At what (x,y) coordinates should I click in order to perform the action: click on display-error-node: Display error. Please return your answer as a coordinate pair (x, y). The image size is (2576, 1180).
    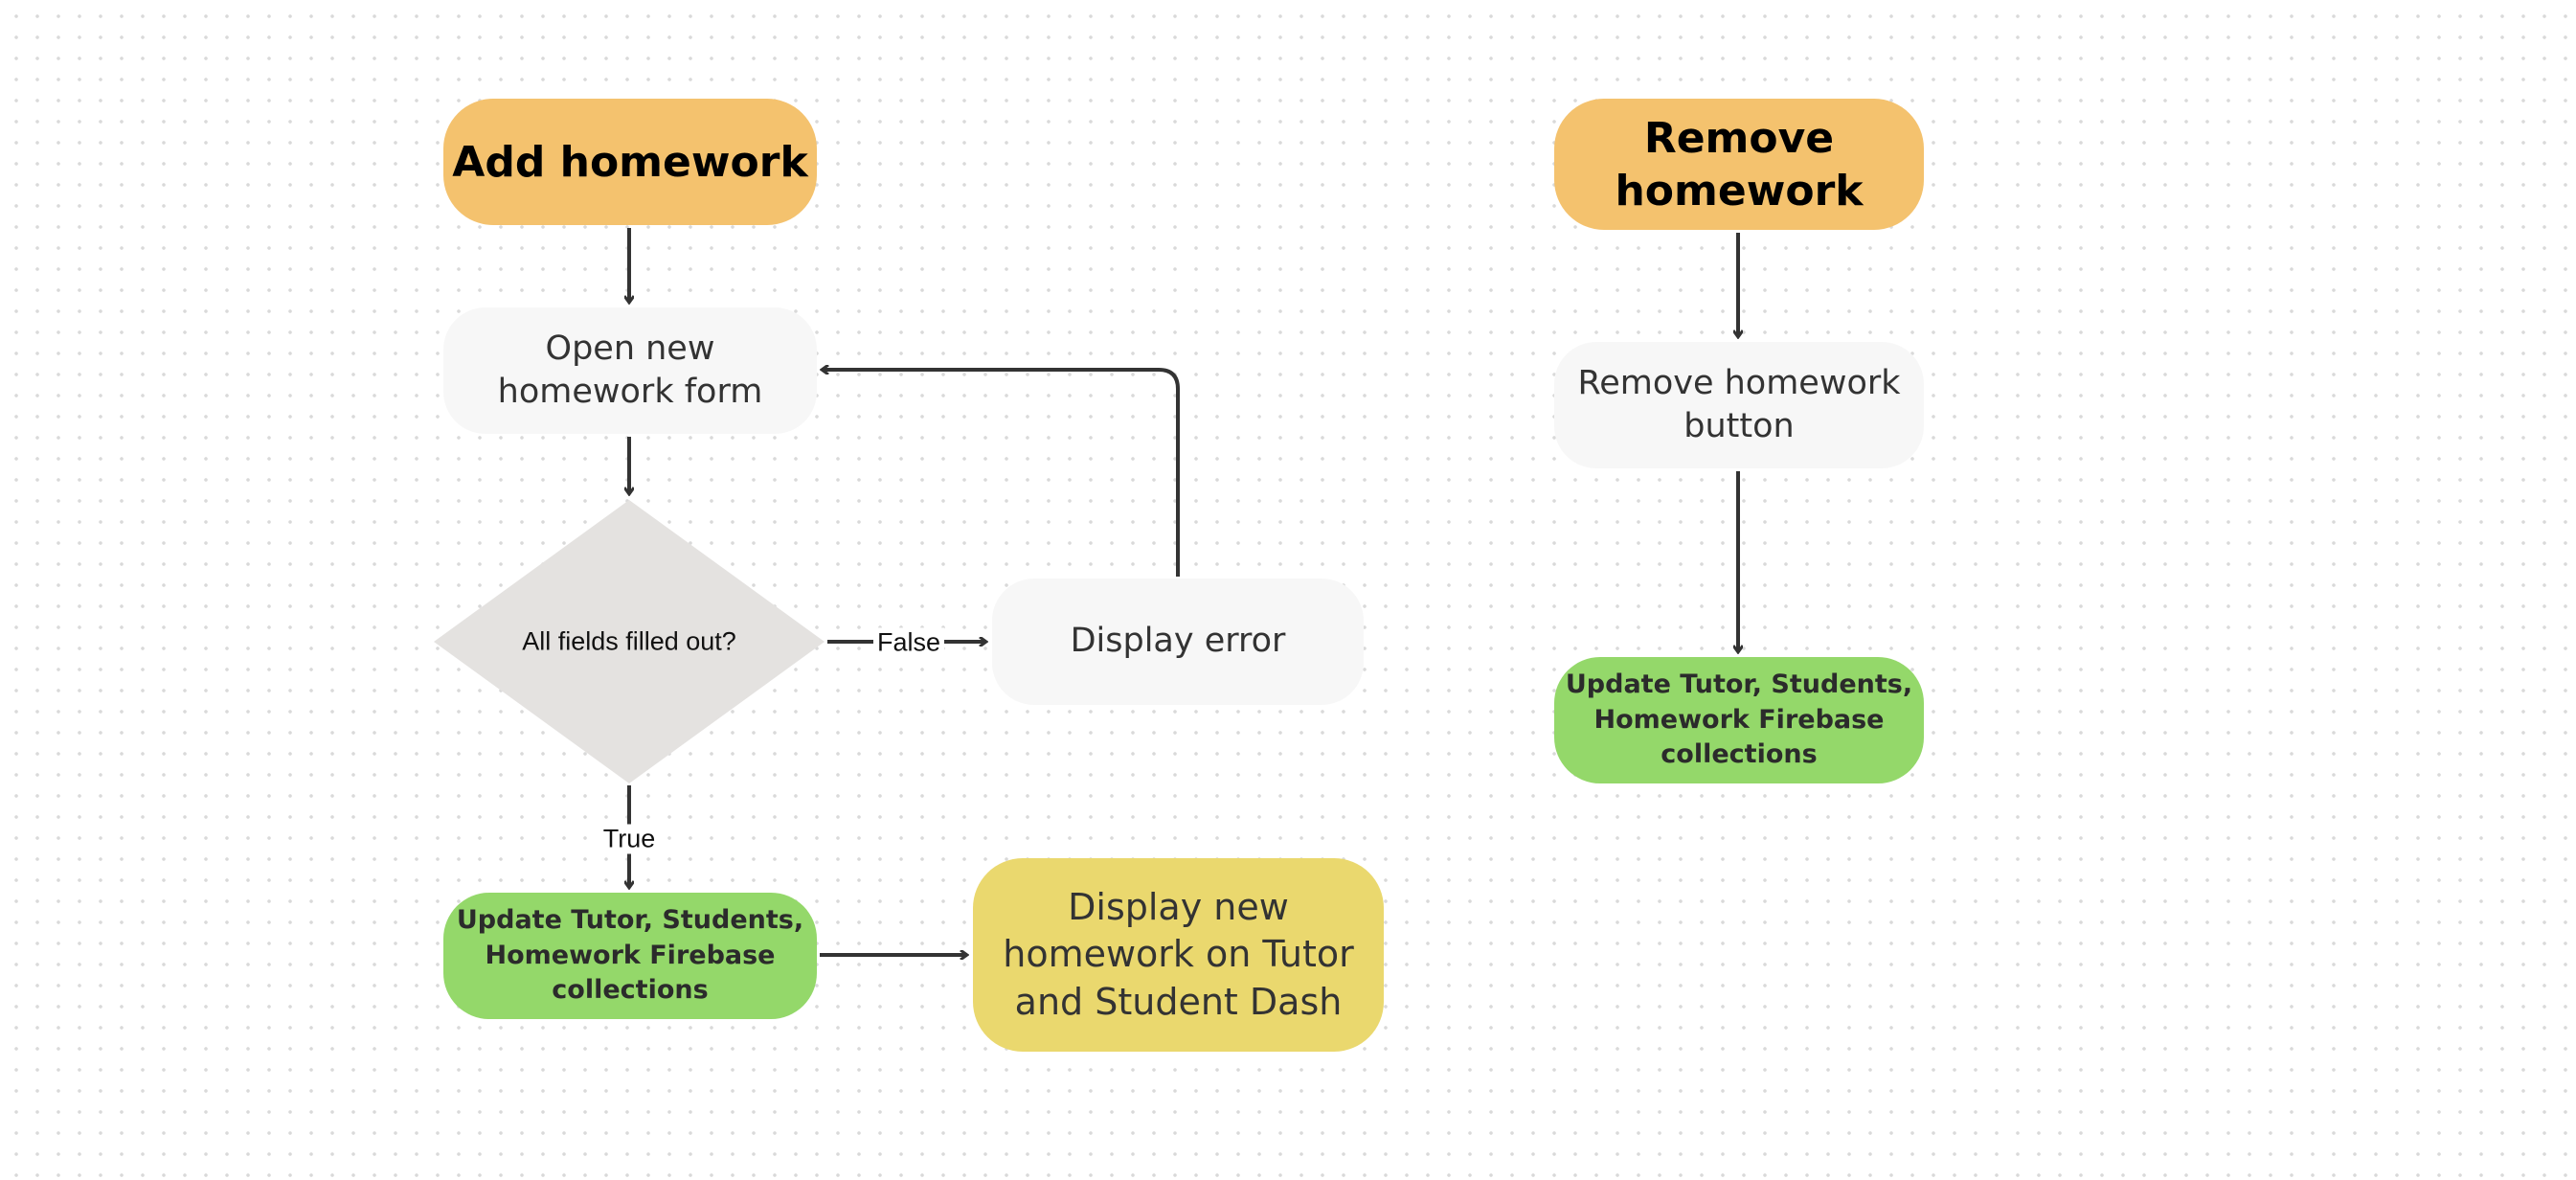
    Looking at the image, I should click on (1178, 642).